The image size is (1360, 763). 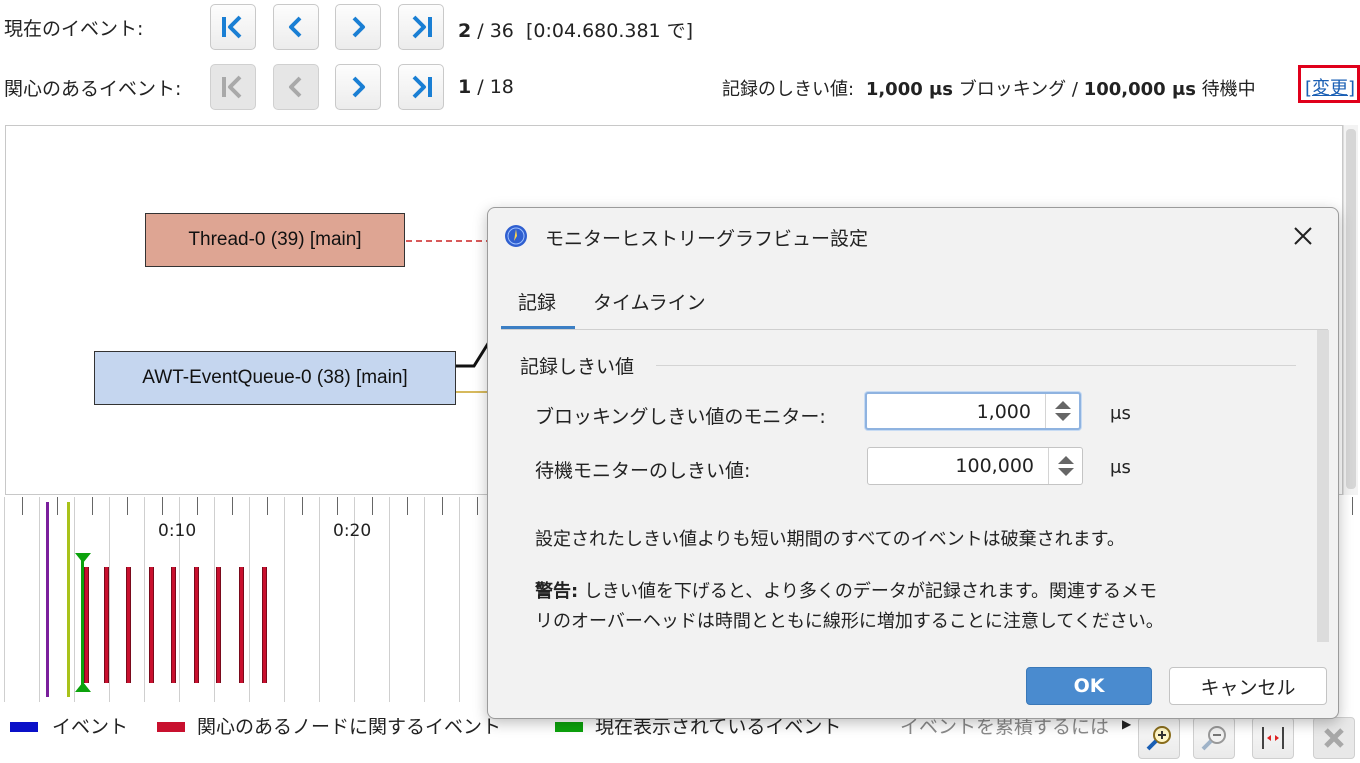 I want to click on thread-node-awt-eventqueue: AWT-EventQueue-0 (38) [main], so click(x=275, y=378).